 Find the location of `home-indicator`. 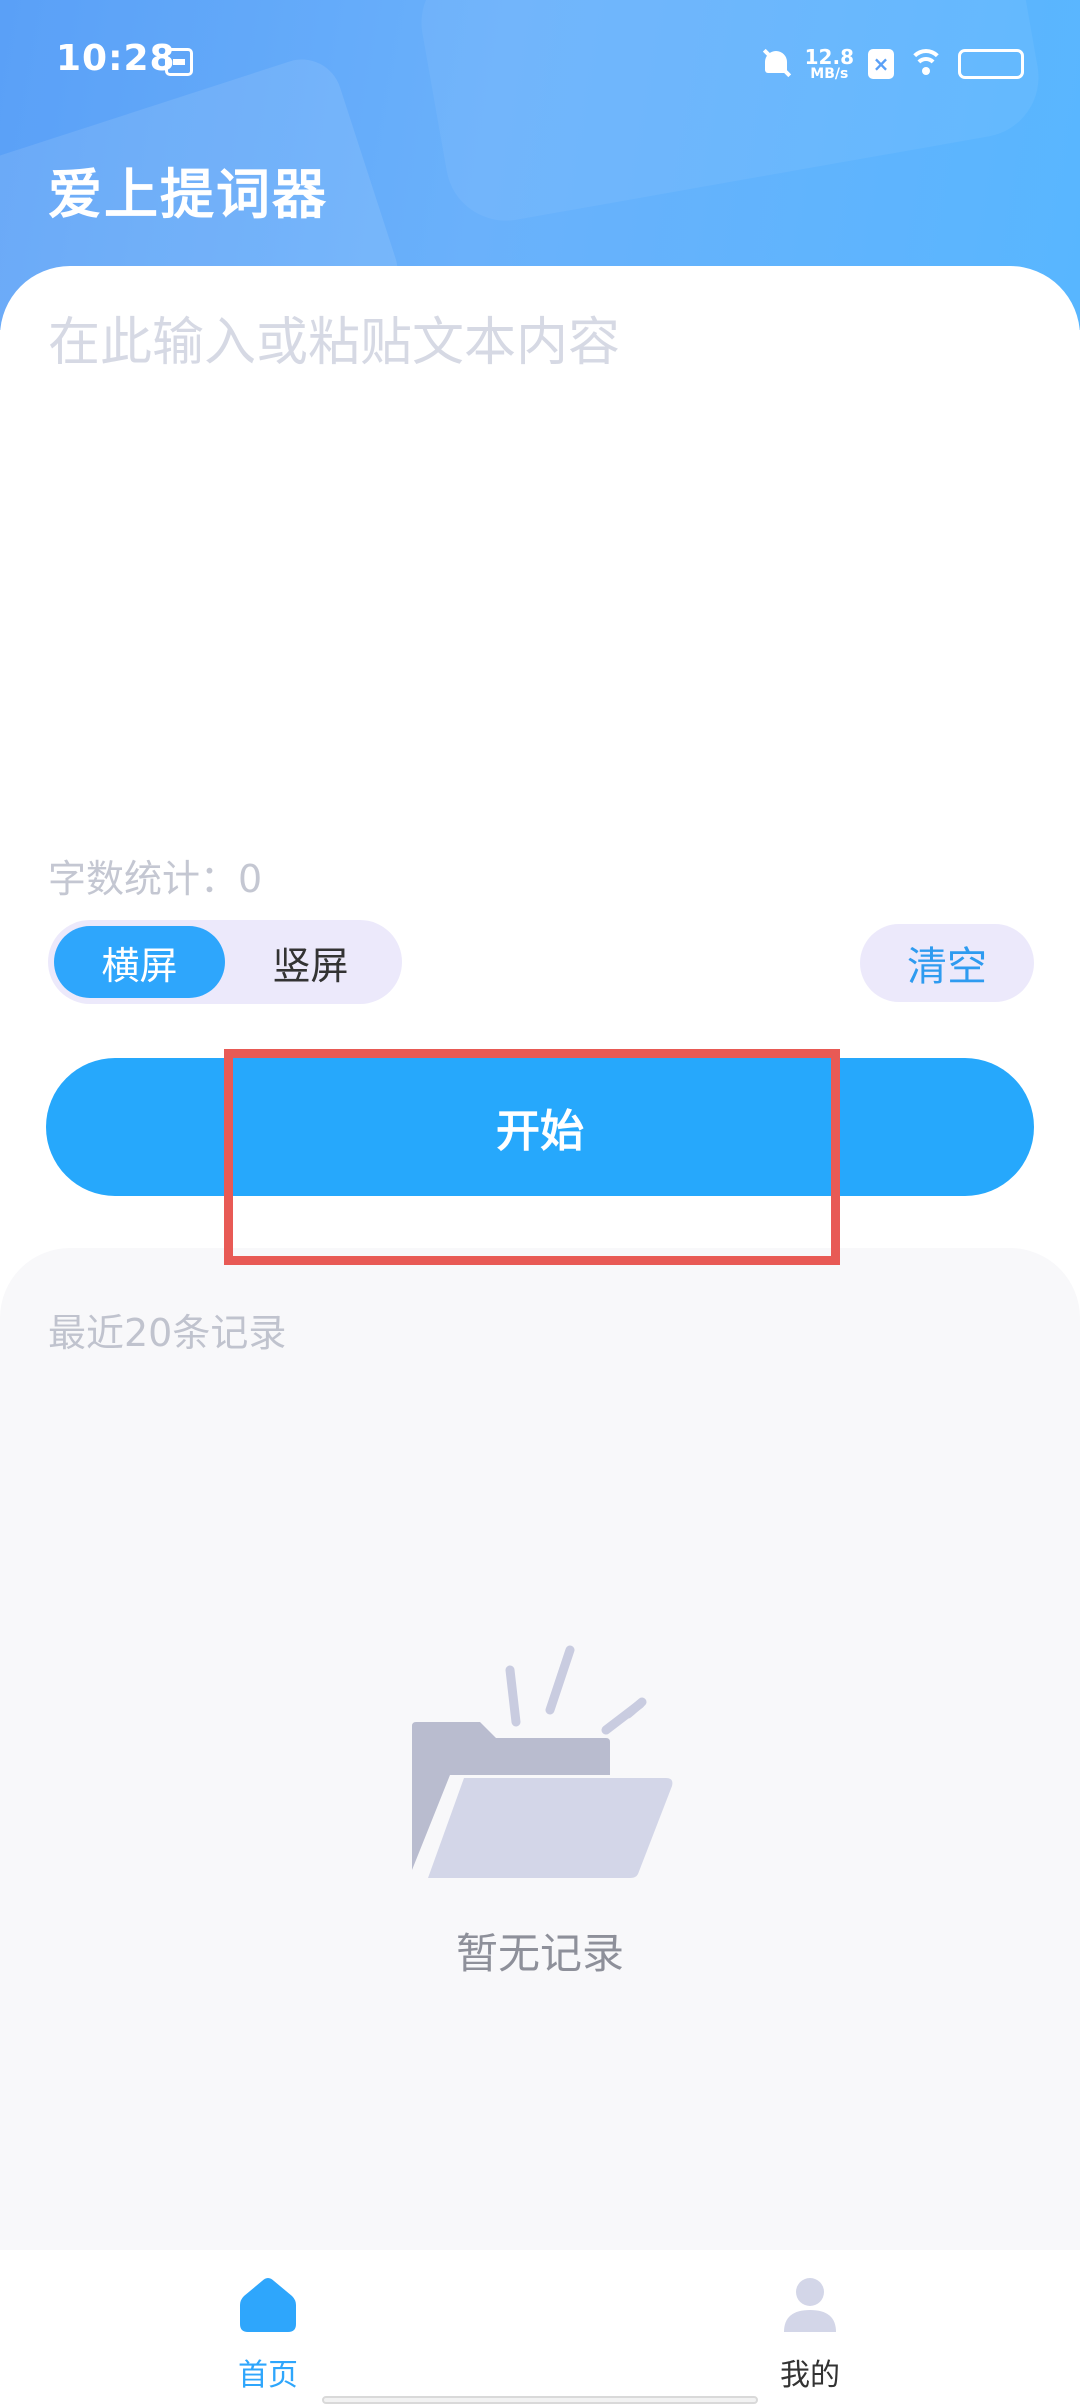

home-indicator is located at coordinates (540, 2400).